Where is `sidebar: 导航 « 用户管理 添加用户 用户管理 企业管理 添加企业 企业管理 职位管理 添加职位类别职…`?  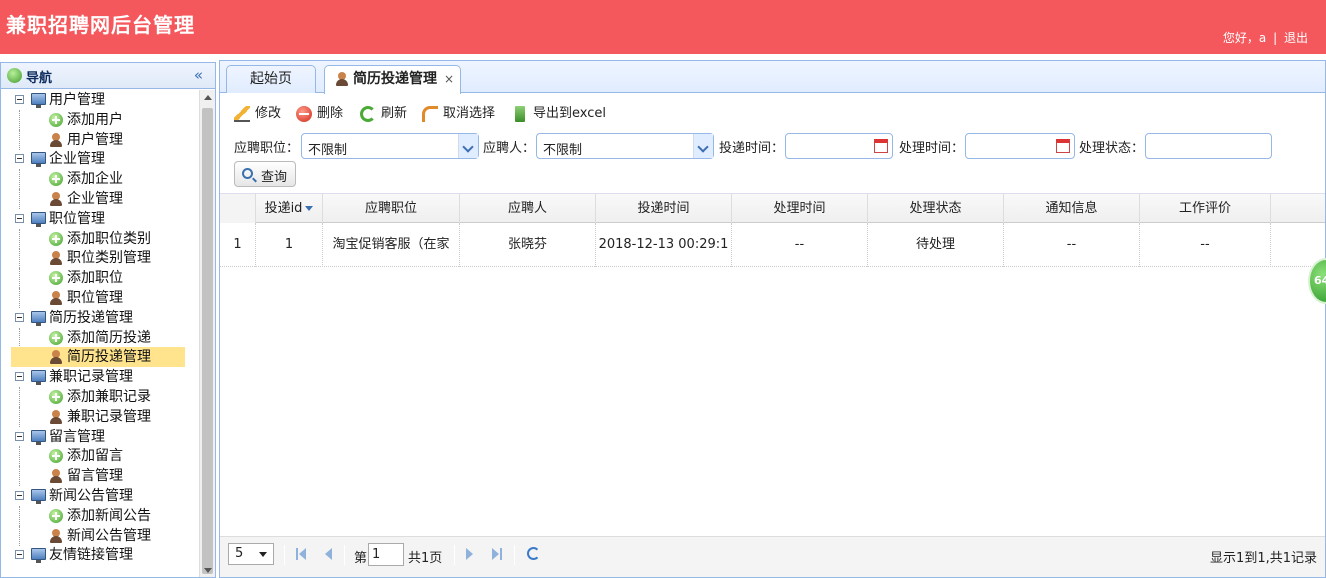 sidebar: 导航 « 用户管理 添加用户 用户管理 企业管理 添加企业 企业管理 职位管理 添加职位类别职… is located at coordinates (108, 320).